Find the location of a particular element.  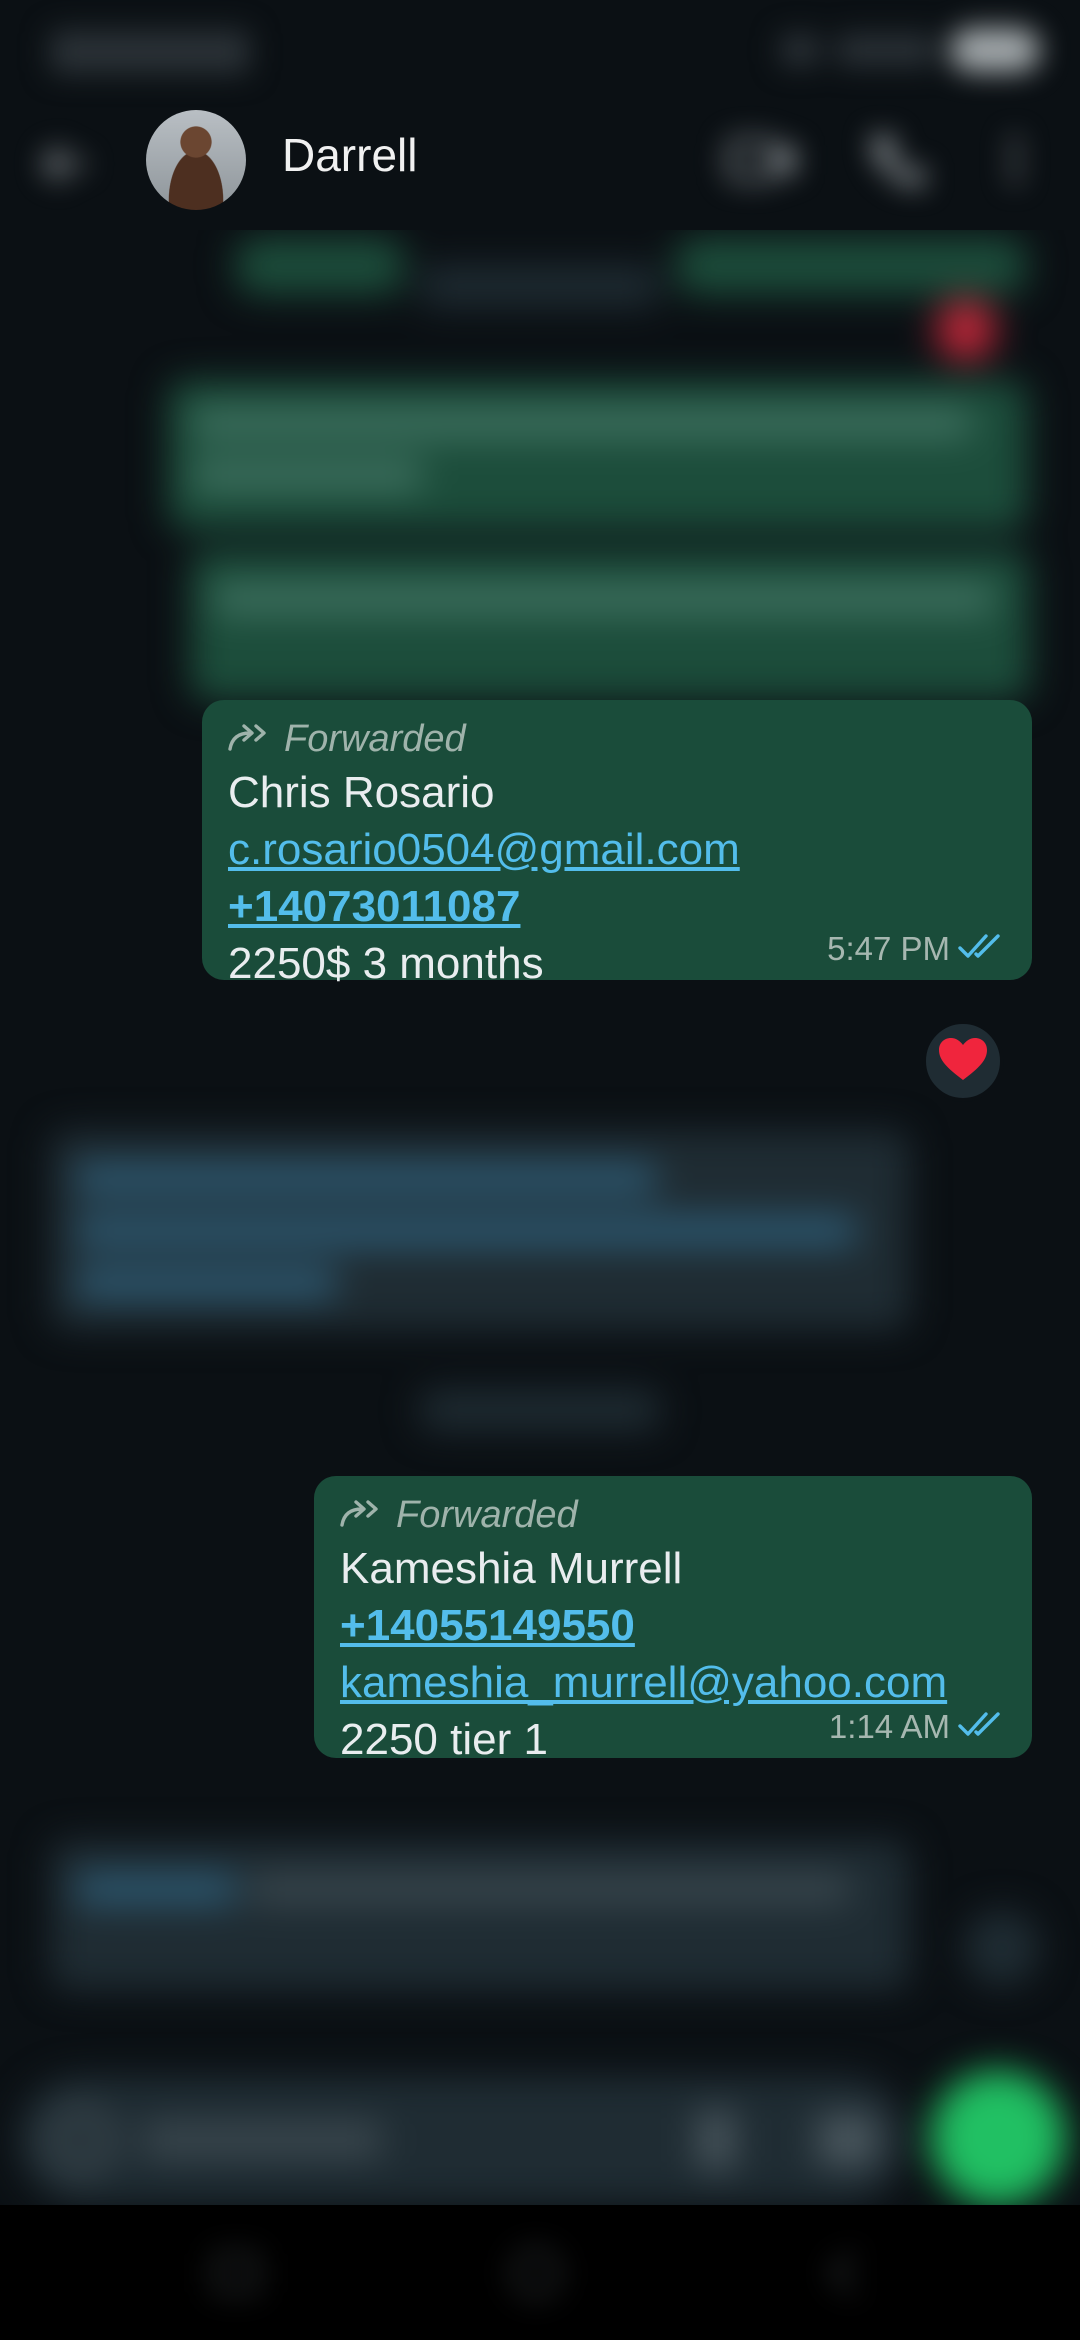

more-options-icon is located at coordinates (1015, 160).